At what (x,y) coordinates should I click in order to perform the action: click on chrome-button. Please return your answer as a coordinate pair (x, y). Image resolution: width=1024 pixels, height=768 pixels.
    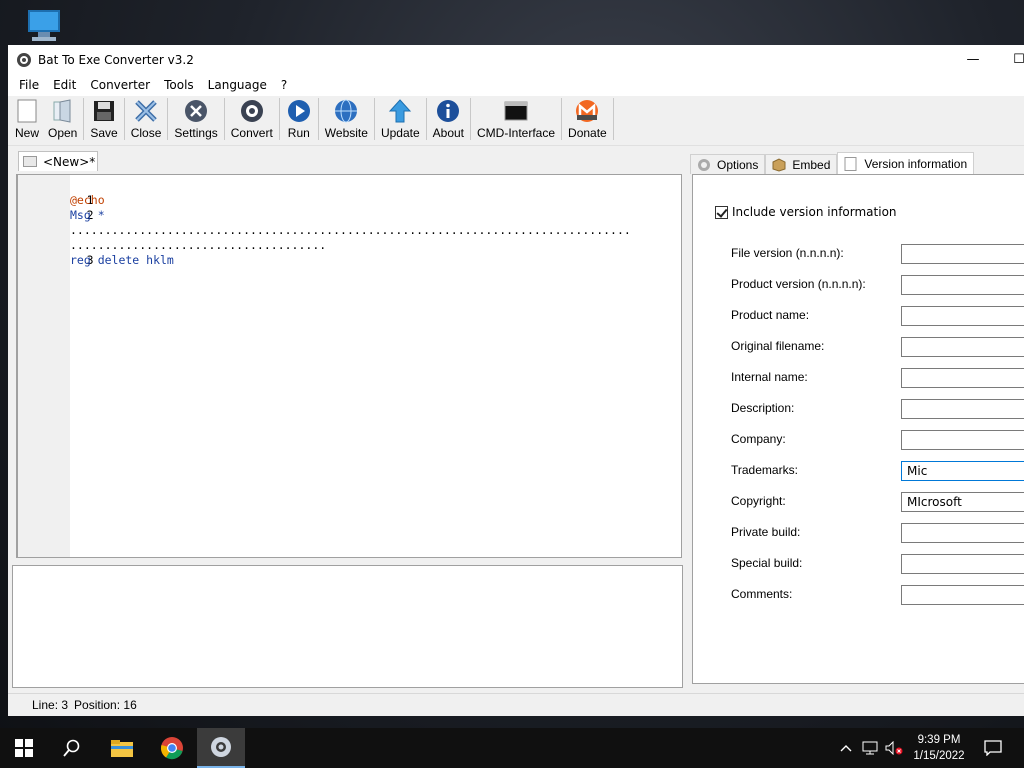
    Looking at the image, I should click on (172, 748).